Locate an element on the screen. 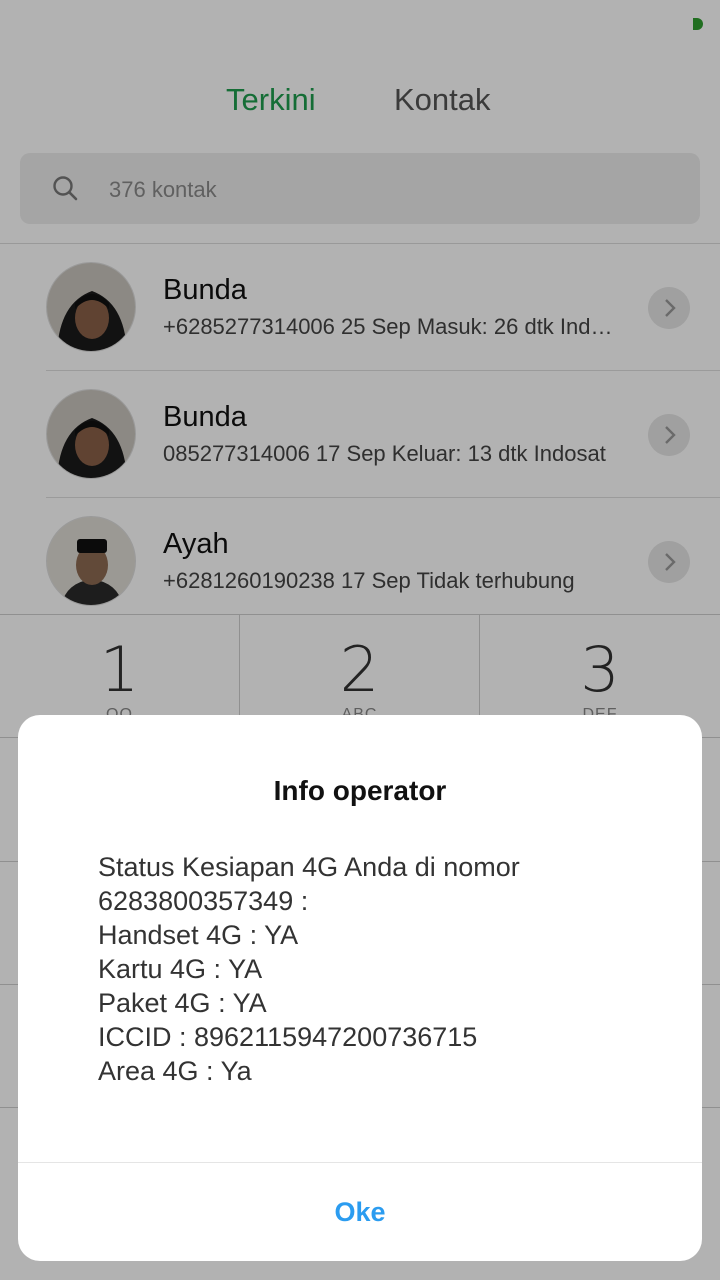 The image size is (720, 1280). message-line: Kartu 4G : YA is located at coordinates (180, 969).